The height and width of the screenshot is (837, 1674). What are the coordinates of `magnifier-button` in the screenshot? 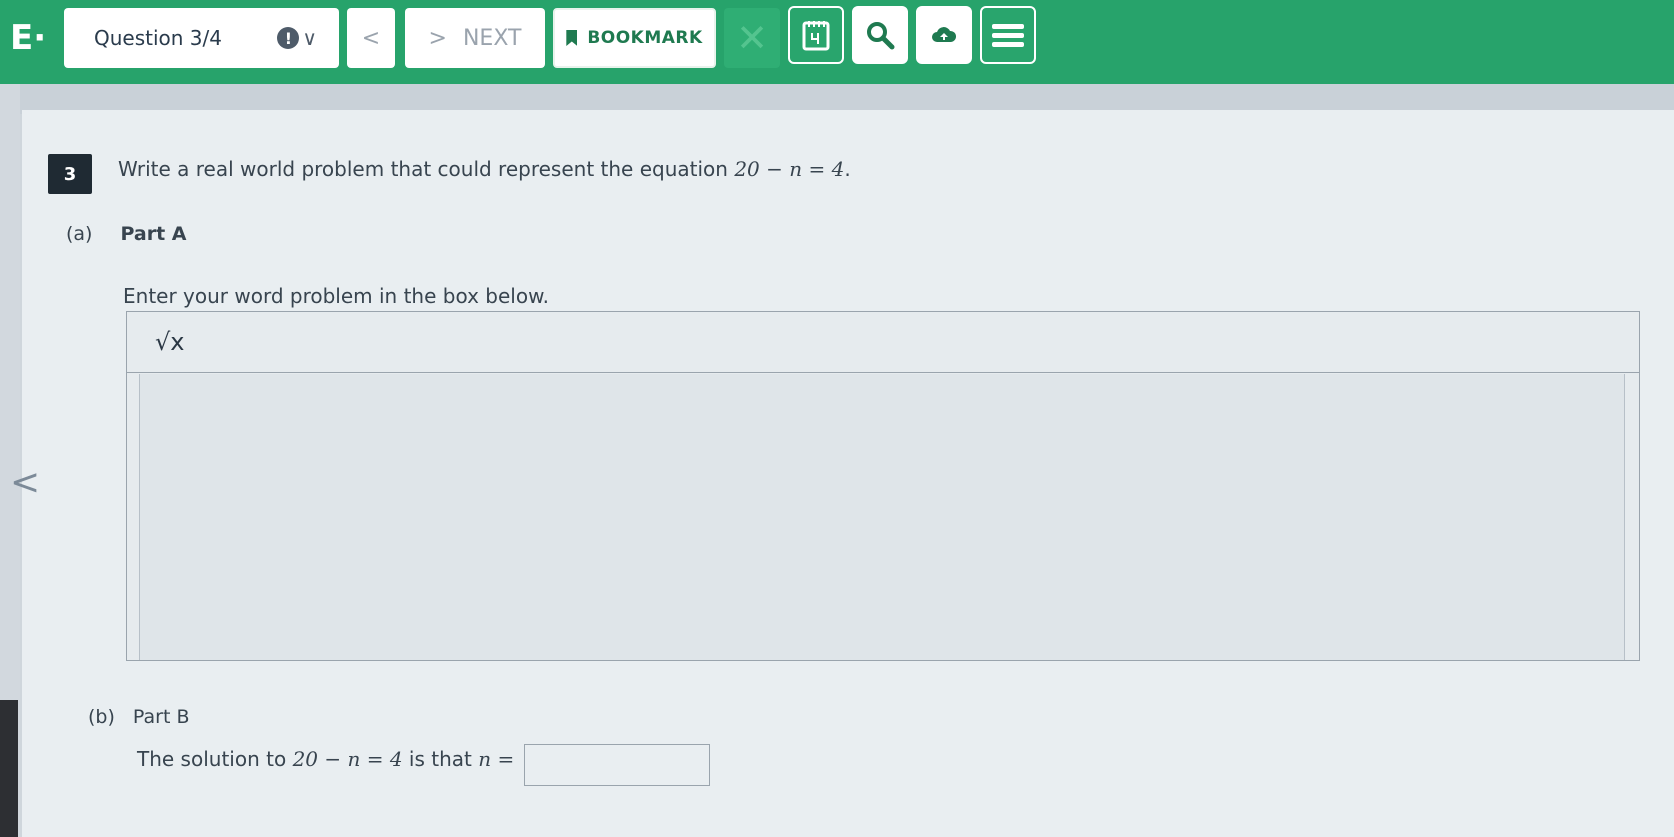 It's located at (880, 35).